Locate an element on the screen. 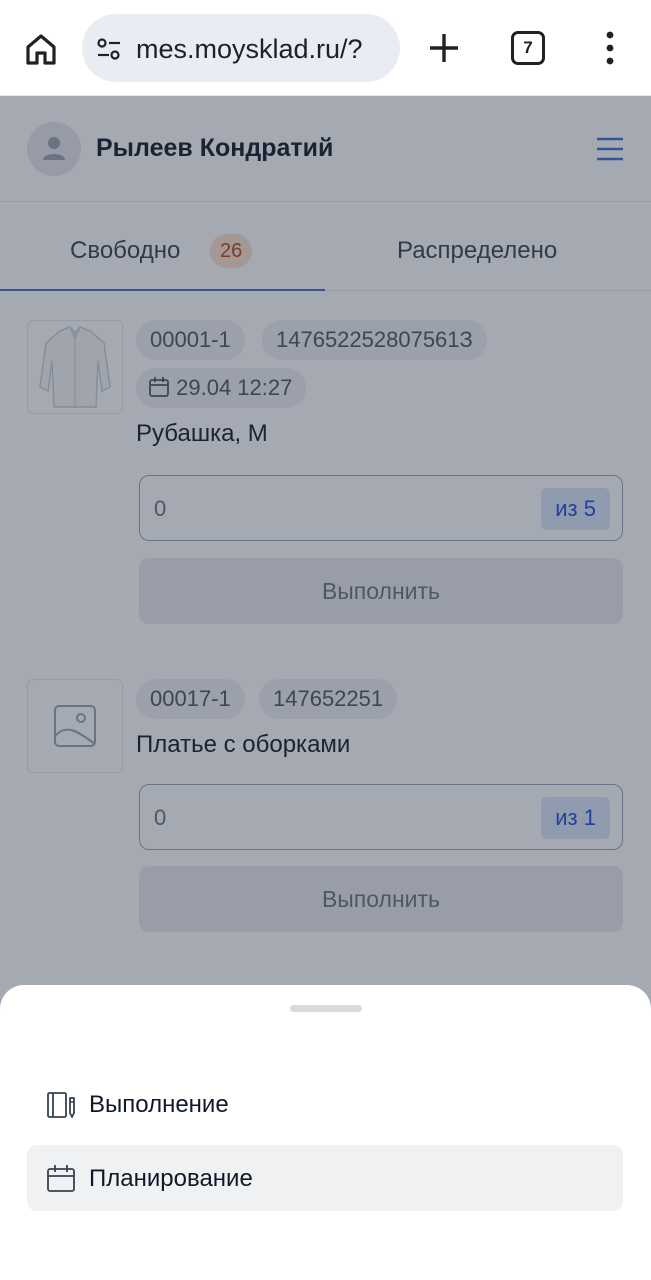 The height and width of the screenshot is (1280, 651). site-settings-icon is located at coordinates (109, 49).